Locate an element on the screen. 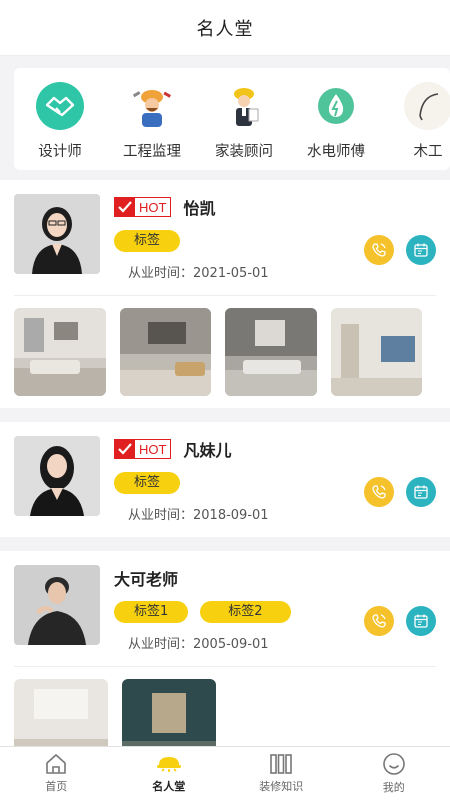  designer-name: 凡妹儿 is located at coordinates (207, 449).